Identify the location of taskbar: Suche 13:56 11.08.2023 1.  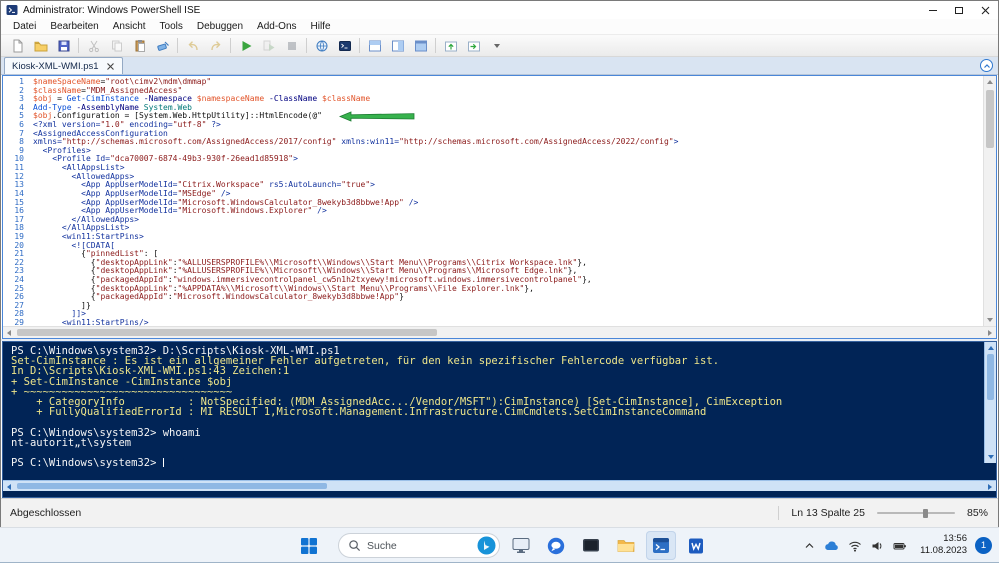
(499, 544).